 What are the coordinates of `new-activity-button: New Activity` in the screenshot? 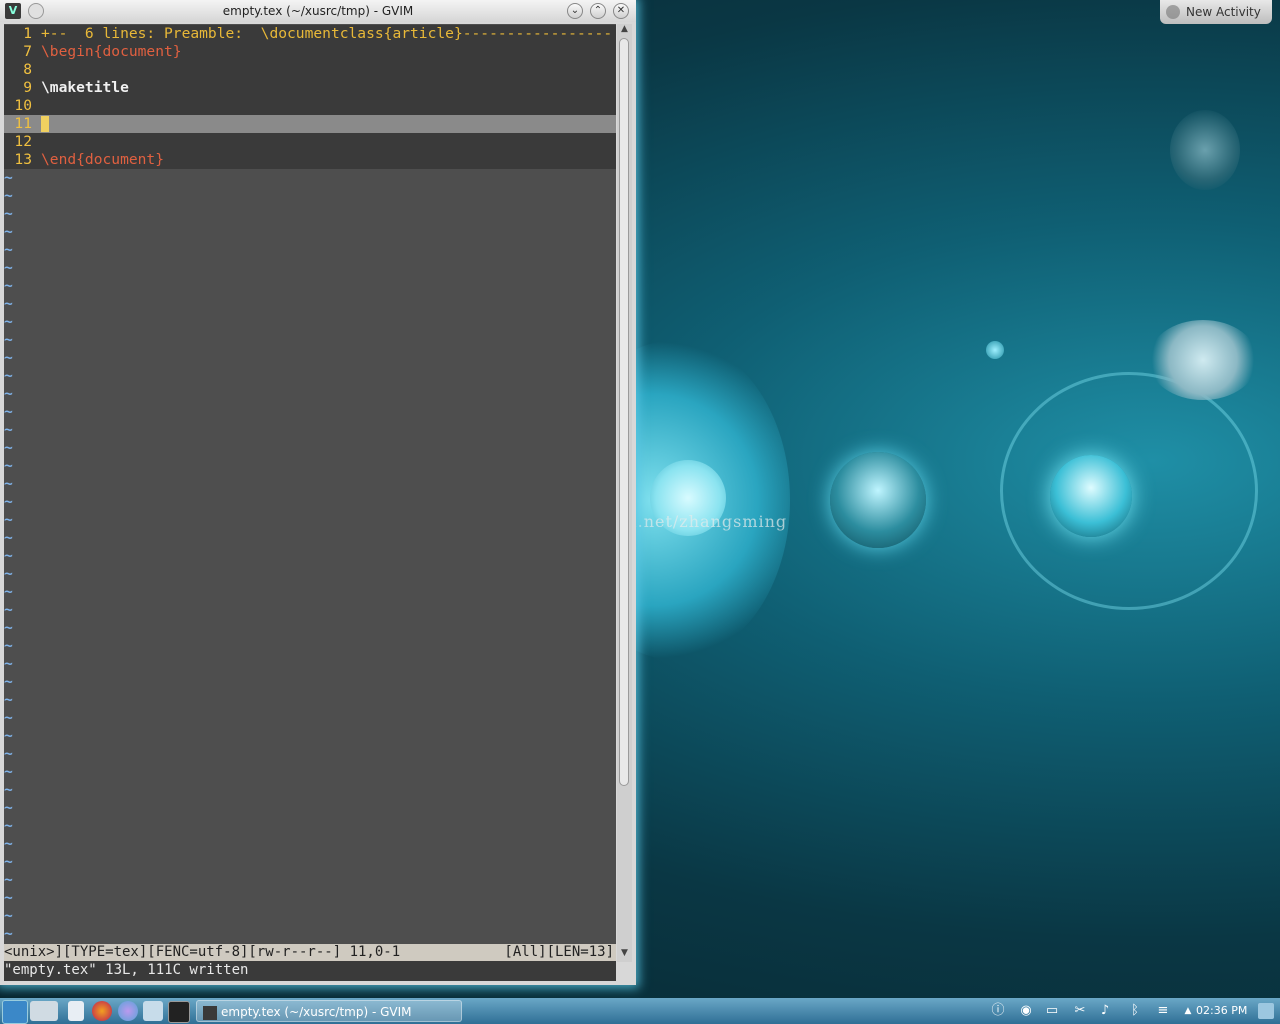 It's located at (1216, 12).